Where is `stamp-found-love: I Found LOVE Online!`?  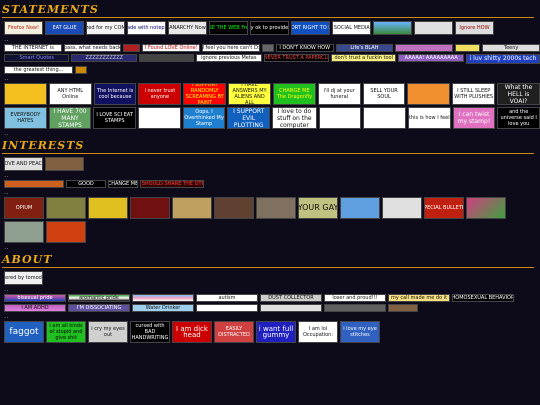
stamp-found-love: I Found LOVE Online! is located at coordinates (171, 48).